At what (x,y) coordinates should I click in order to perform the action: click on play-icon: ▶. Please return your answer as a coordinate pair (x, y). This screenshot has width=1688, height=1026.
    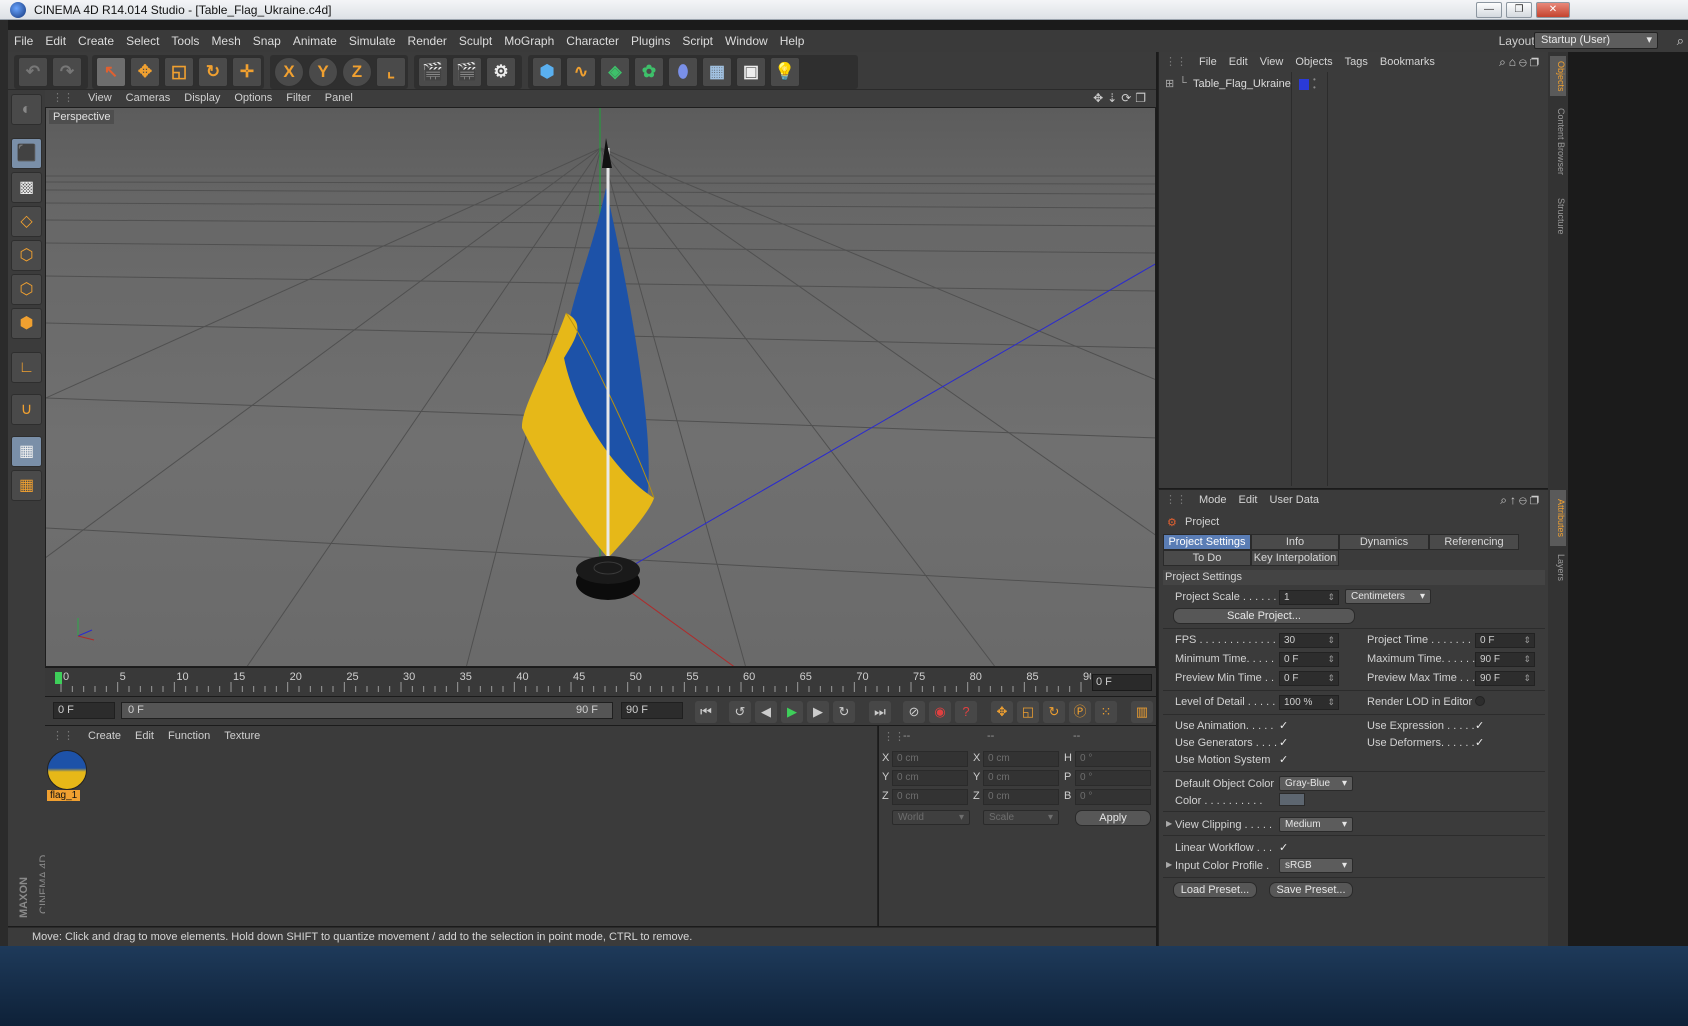
    Looking at the image, I should click on (792, 712).